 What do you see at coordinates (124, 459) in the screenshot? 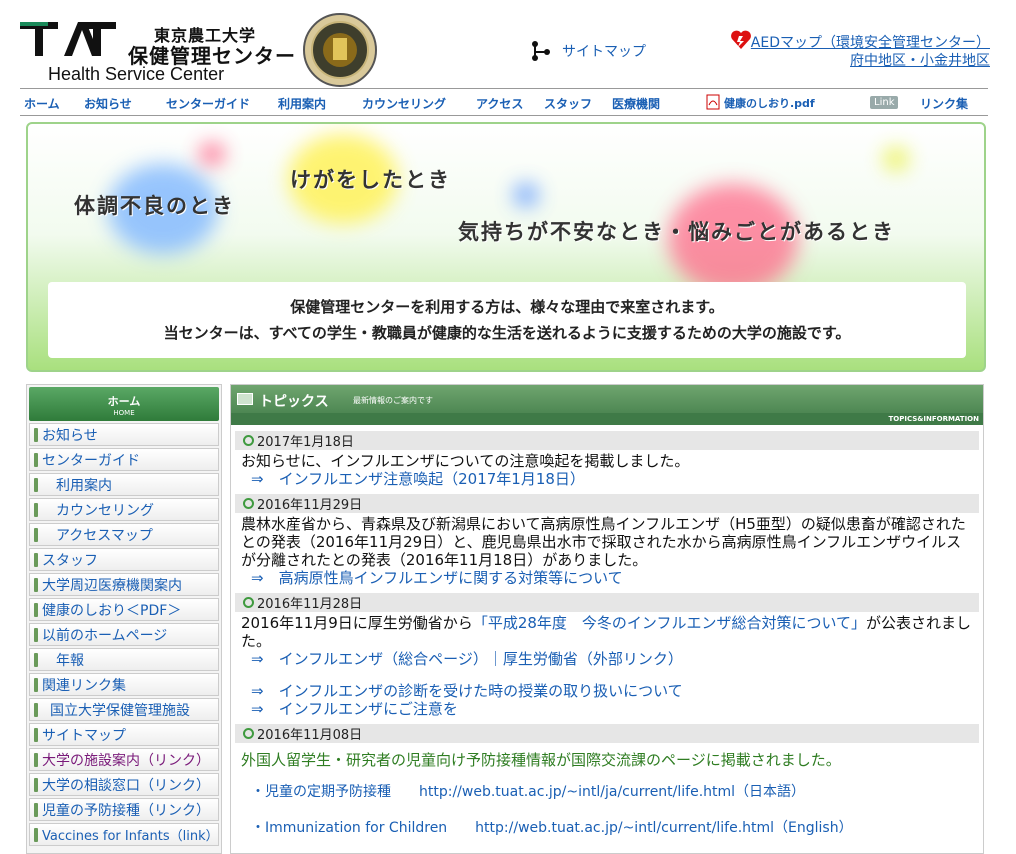
I see `sidebar-item-center-guide: センターガイド` at bounding box center [124, 459].